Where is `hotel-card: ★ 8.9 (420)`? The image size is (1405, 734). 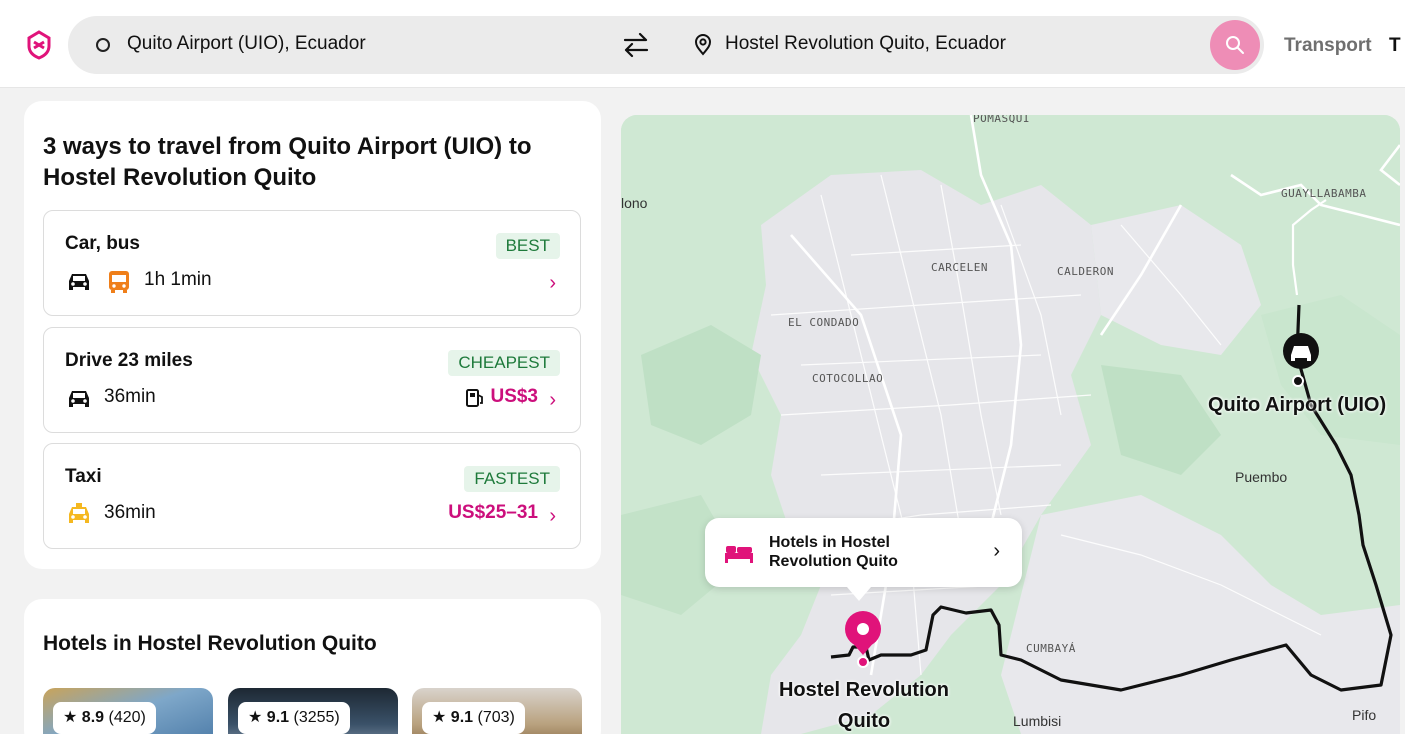
hotel-card: ★ 8.9 (420) is located at coordinates (128, 711).